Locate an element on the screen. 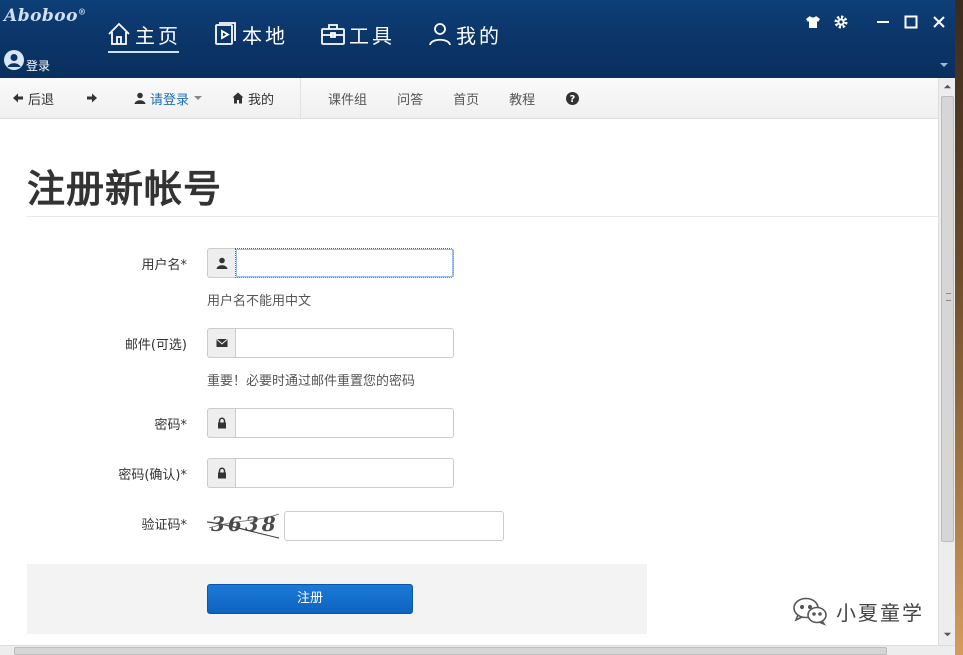 The height and width of the screenshot is (655, 963). tab-home: 主页 is located at coordinates (143, 35).